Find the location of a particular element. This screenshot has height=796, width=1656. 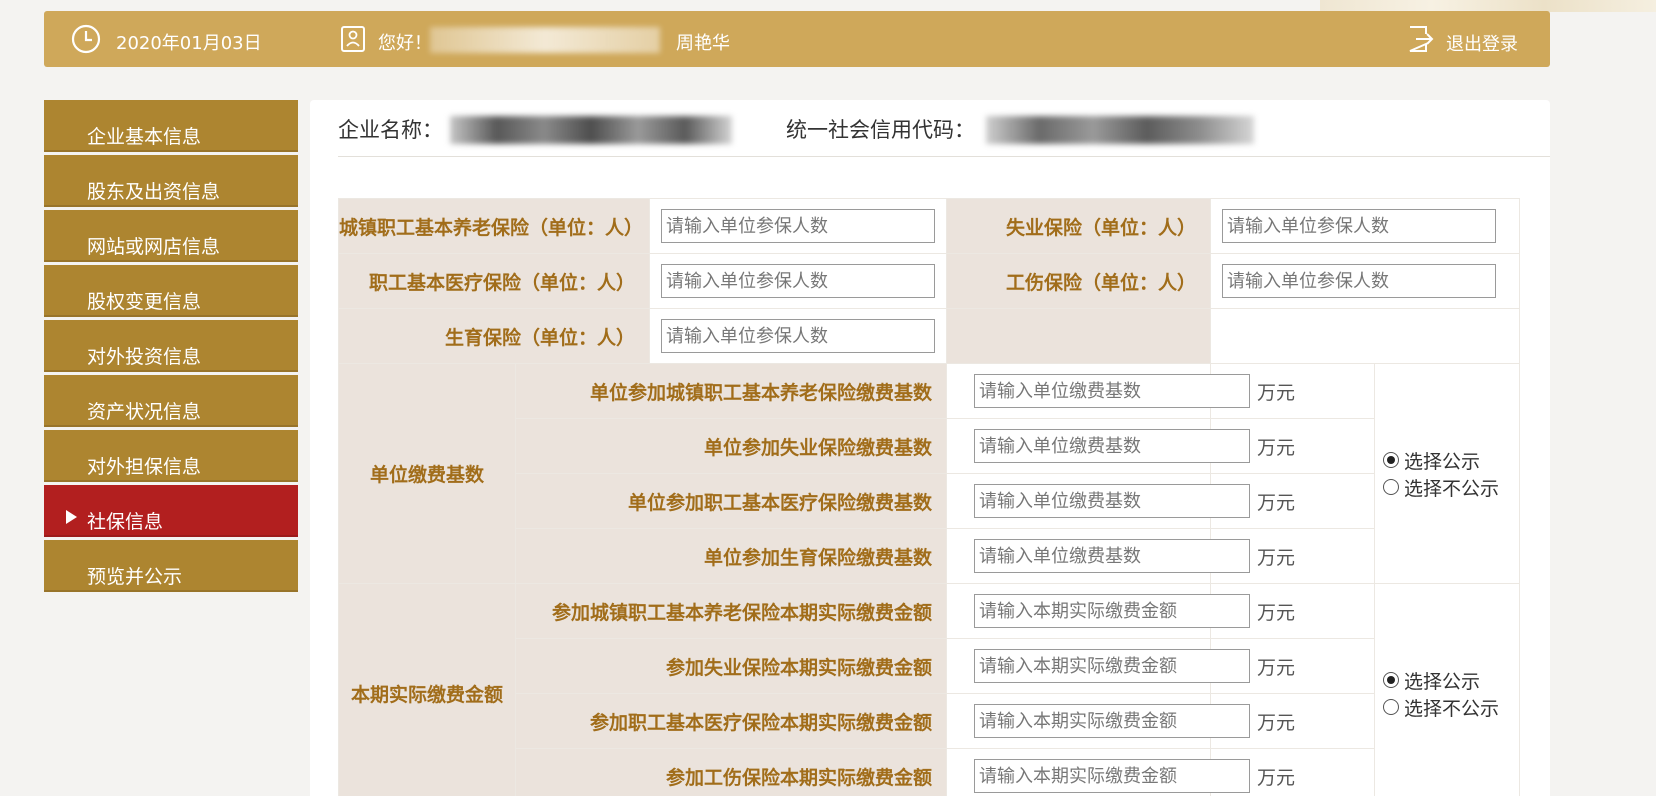

base-maternity-input is located at coordinates (1112, 556).